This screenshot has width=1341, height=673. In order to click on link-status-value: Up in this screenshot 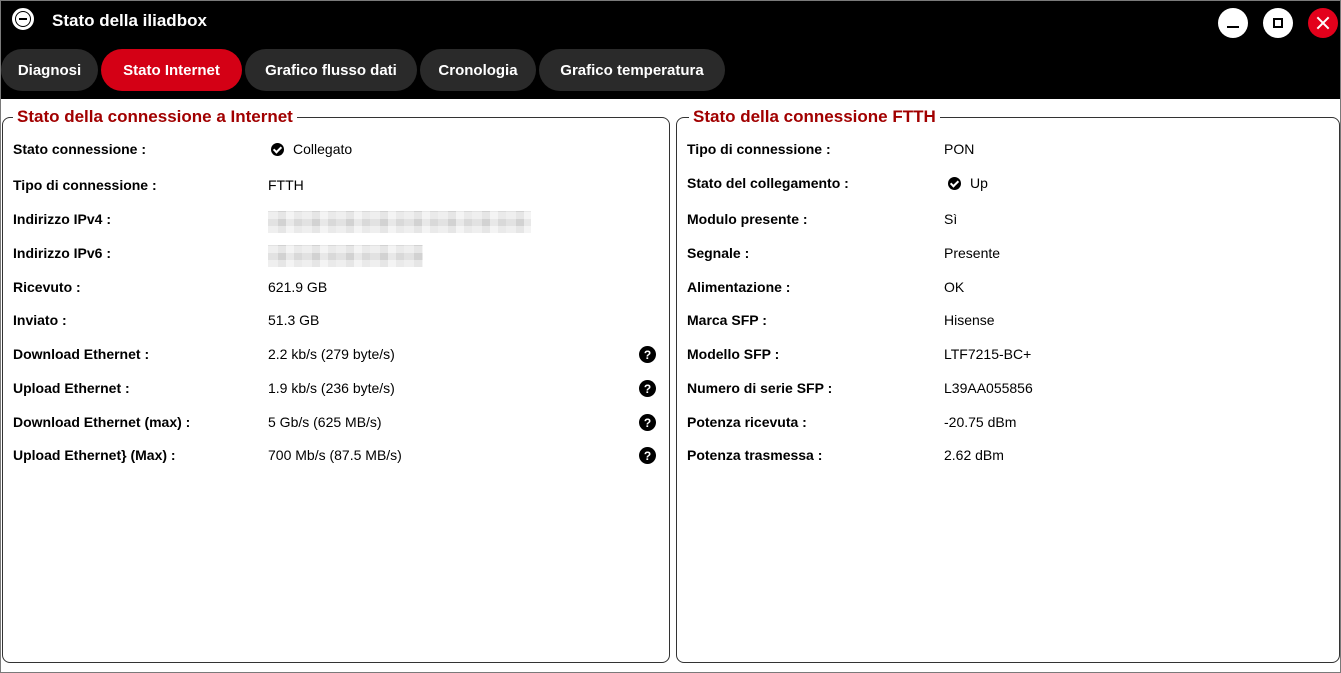, I will do `click(979, 183)`.